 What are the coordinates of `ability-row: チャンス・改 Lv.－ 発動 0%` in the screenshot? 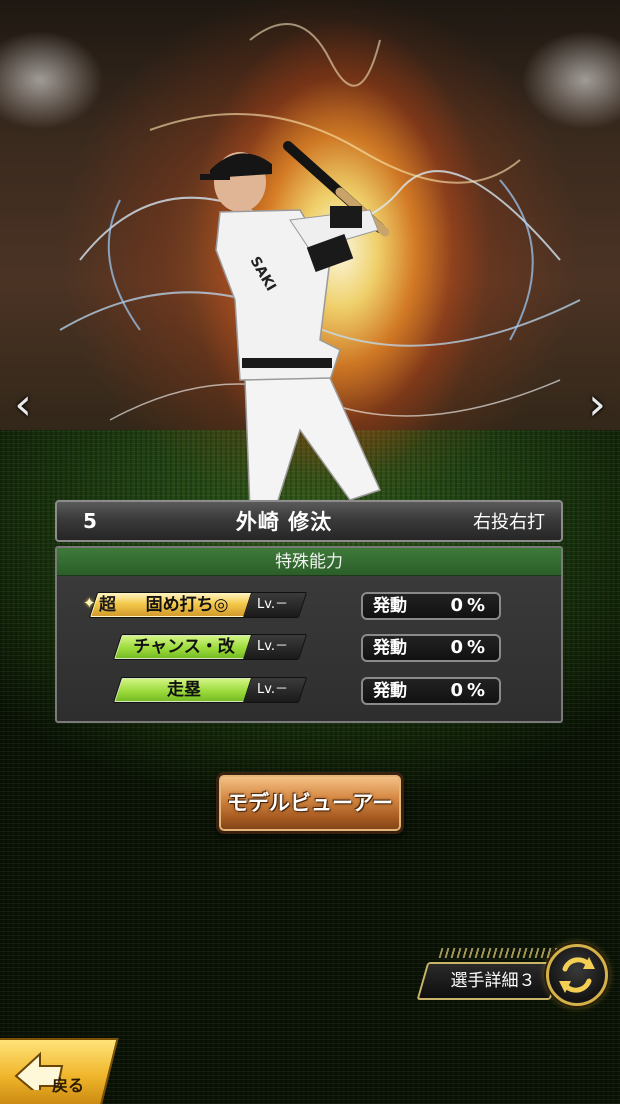 It's located at (309, 648).